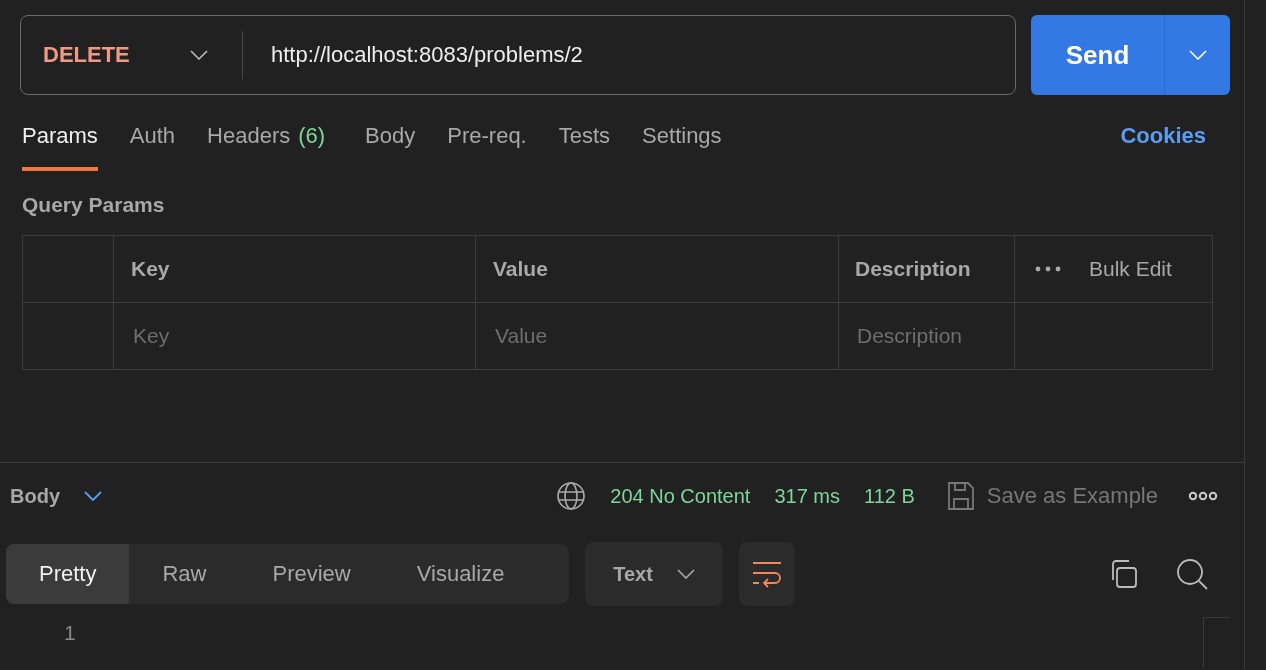 The width and height of the screenshot is (1266, 670). I want to click on bulk-edit-button: Bulk Edit, so click(1130, 269).